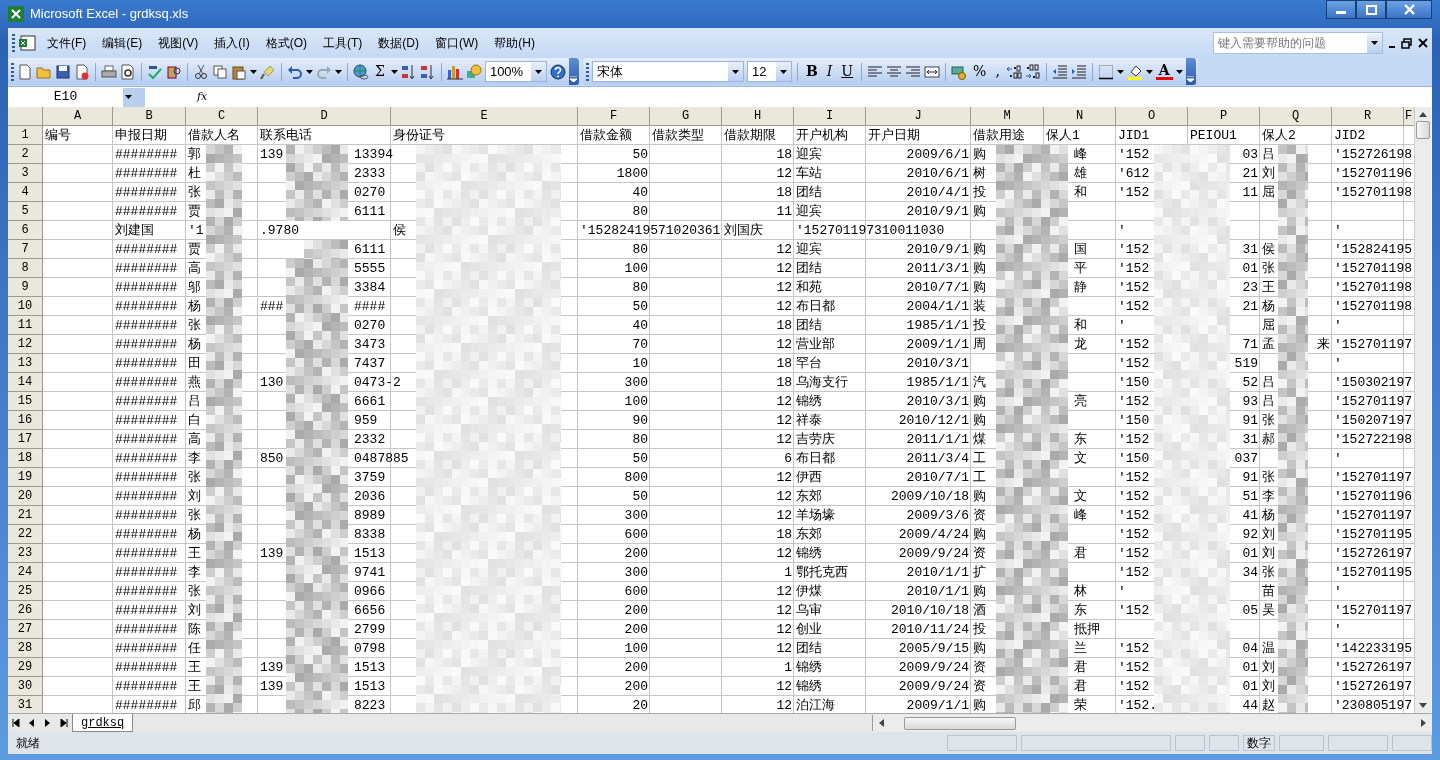 The image size is (1440, 760). What do you see at coordinates (25, 610) in the screenshot?
I see `row-header: 26` at bounding box center [25, 610].